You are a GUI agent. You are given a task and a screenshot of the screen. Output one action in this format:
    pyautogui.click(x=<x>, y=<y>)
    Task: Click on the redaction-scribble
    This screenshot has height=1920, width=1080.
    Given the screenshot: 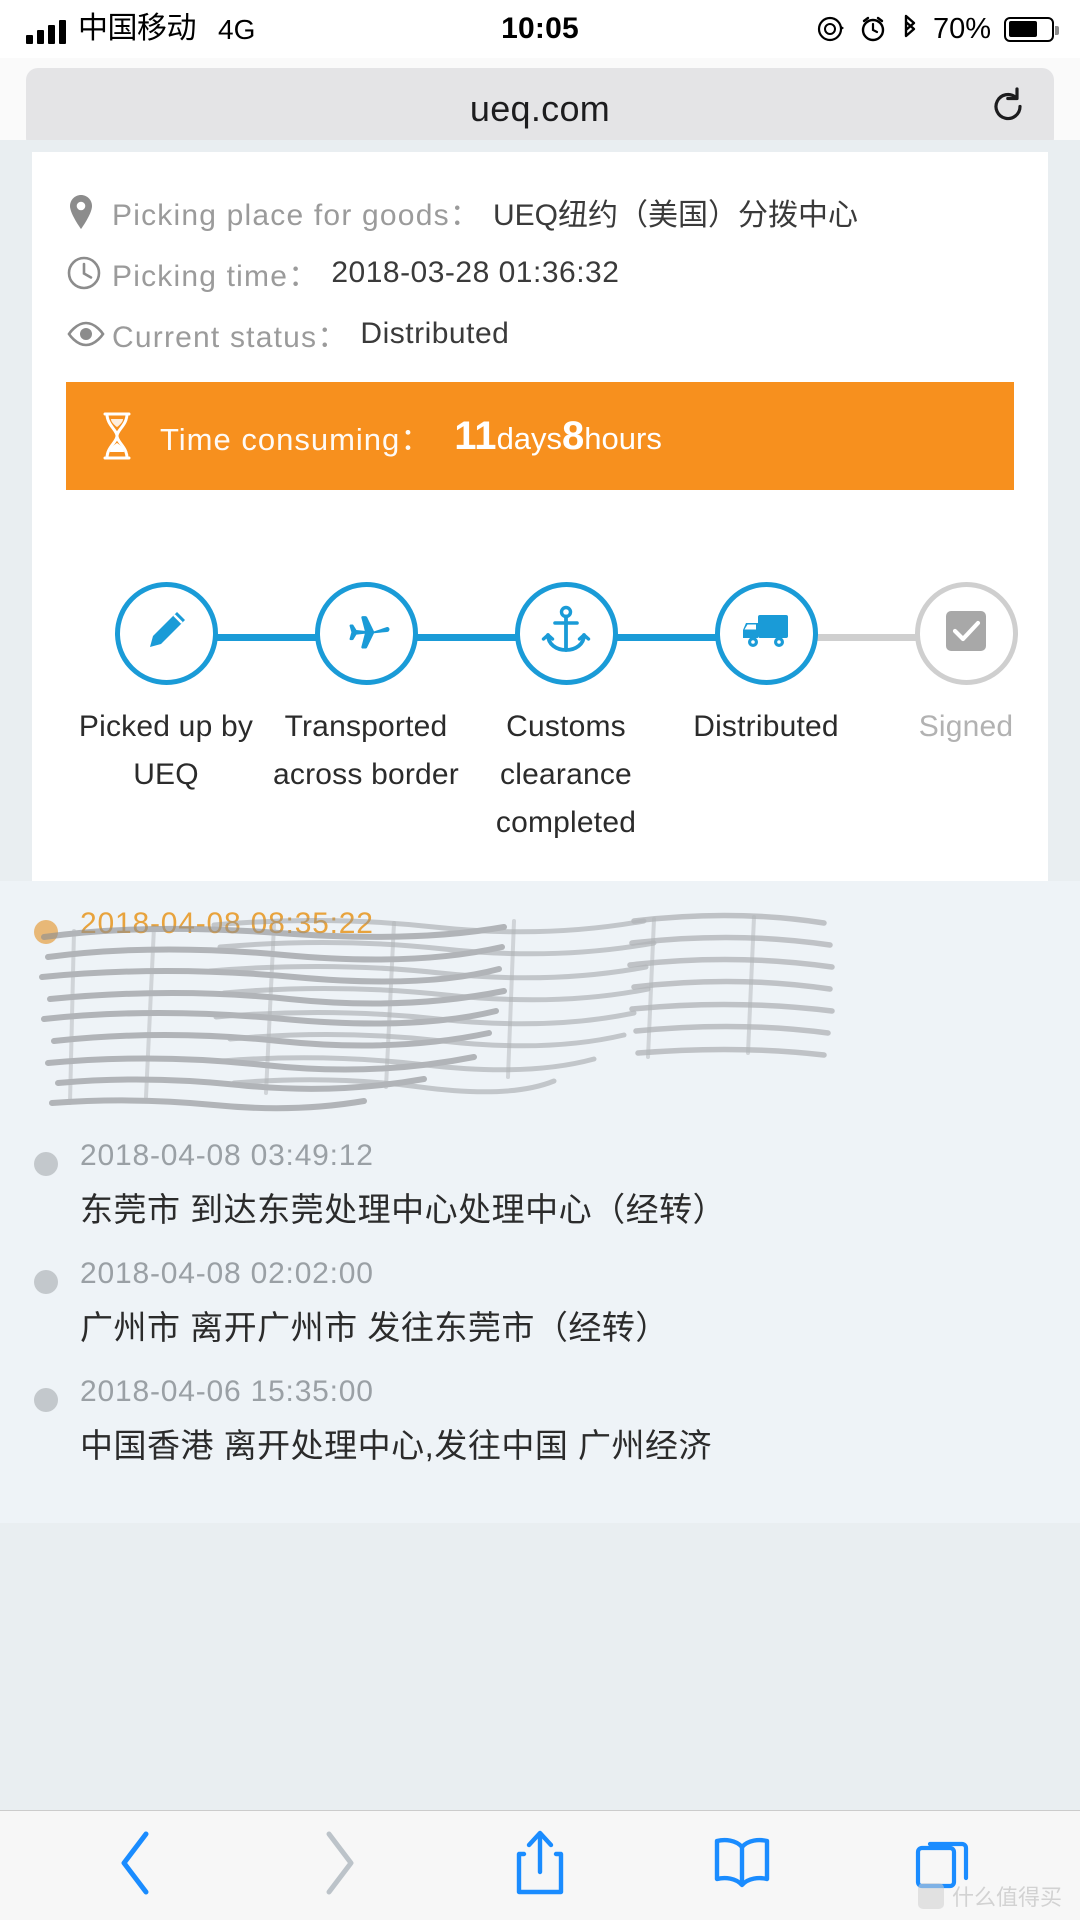 What is the action you would take?
    pyautogui.click(x=437, y=1012)
    